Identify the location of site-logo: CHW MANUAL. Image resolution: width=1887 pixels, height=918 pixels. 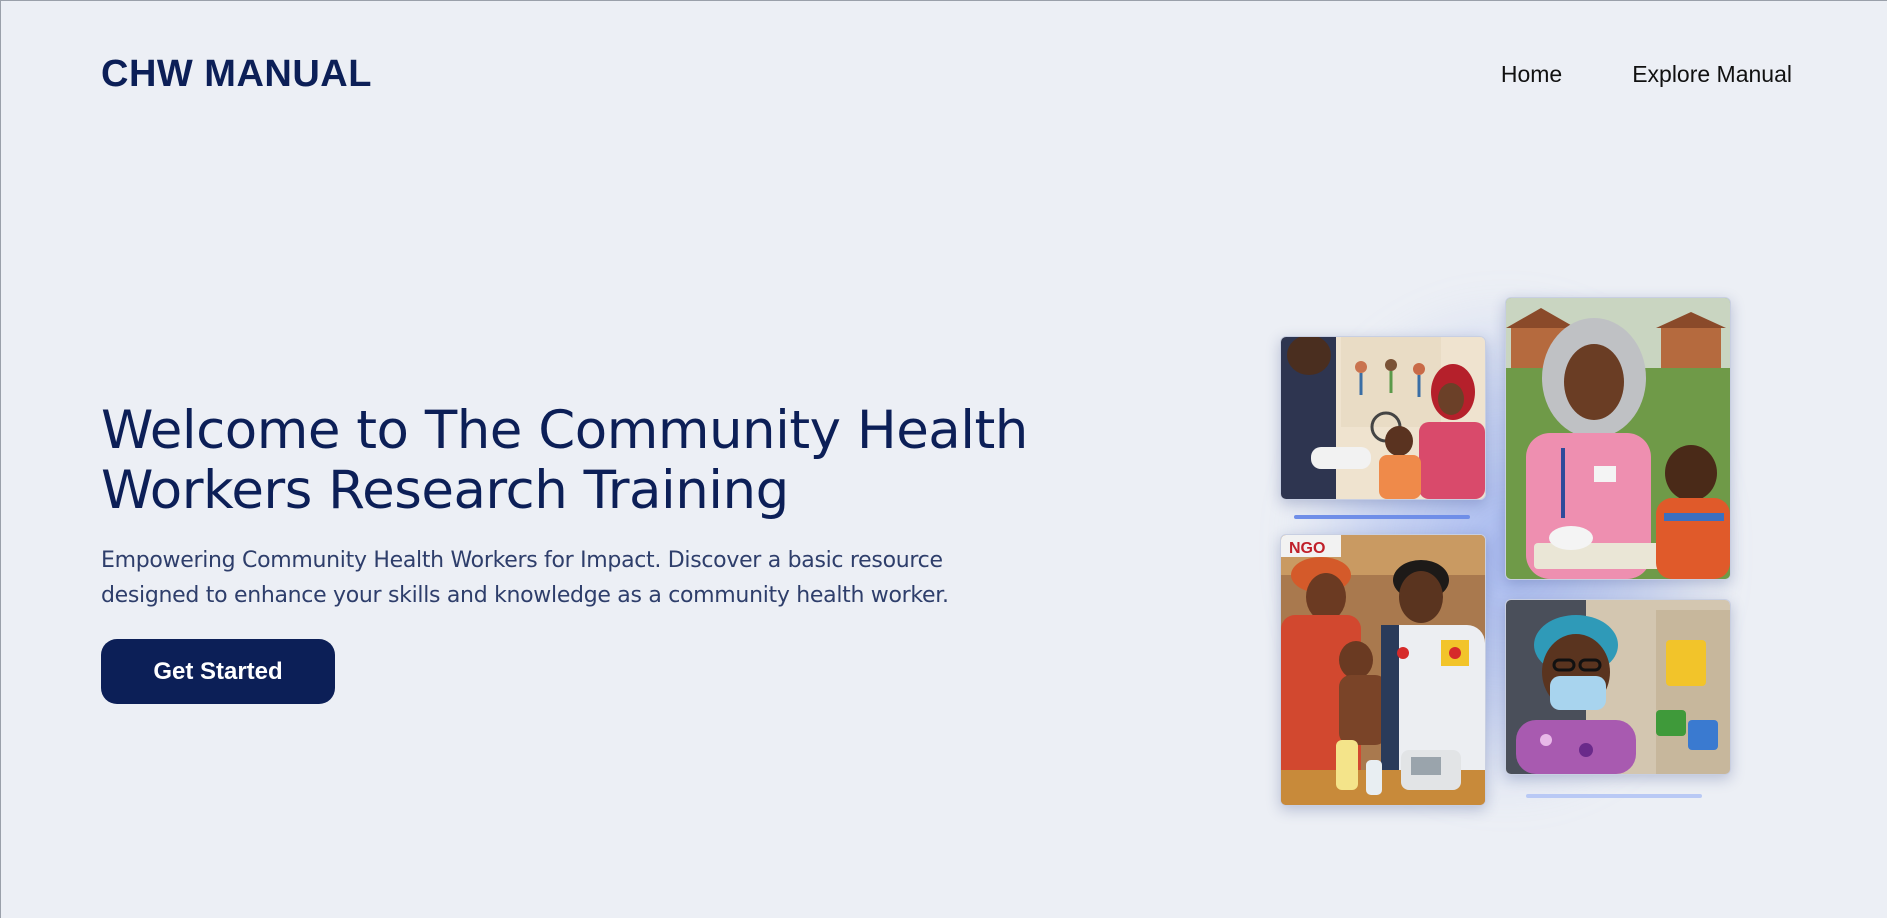
(236, 74).